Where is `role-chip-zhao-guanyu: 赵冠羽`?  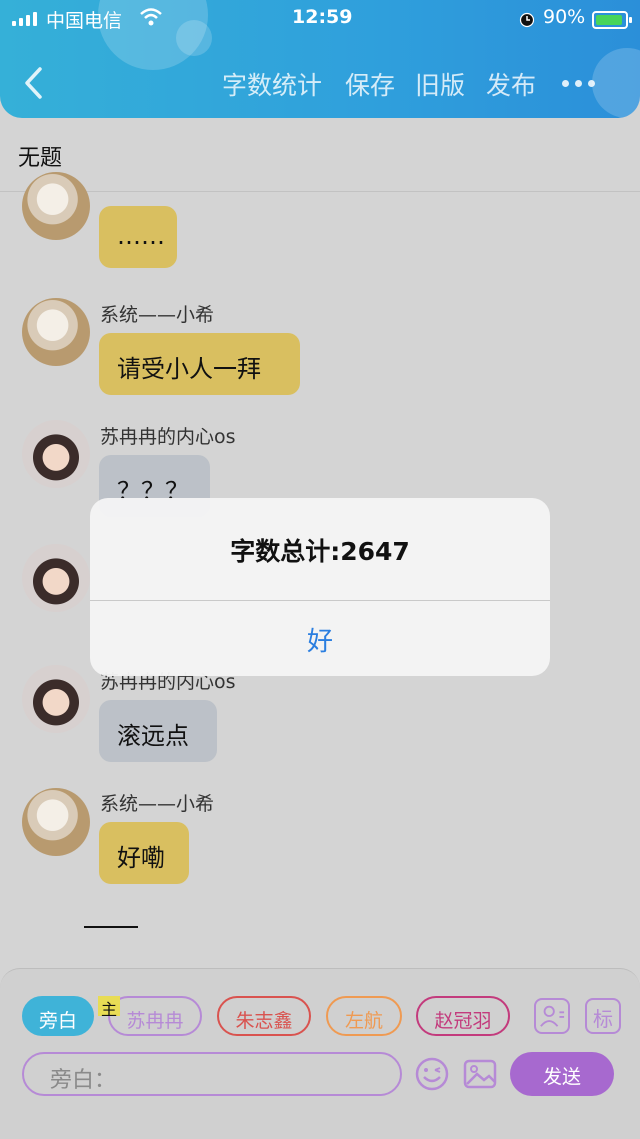
role-chip-zhao-guanyu: 赵冠羽 is located at coordinates (463, 1016).